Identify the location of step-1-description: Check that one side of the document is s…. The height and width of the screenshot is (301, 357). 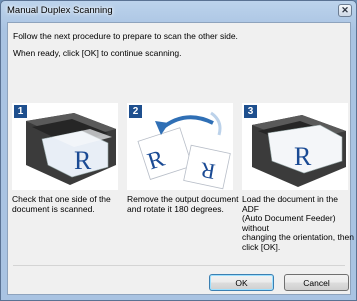
(68, 204).